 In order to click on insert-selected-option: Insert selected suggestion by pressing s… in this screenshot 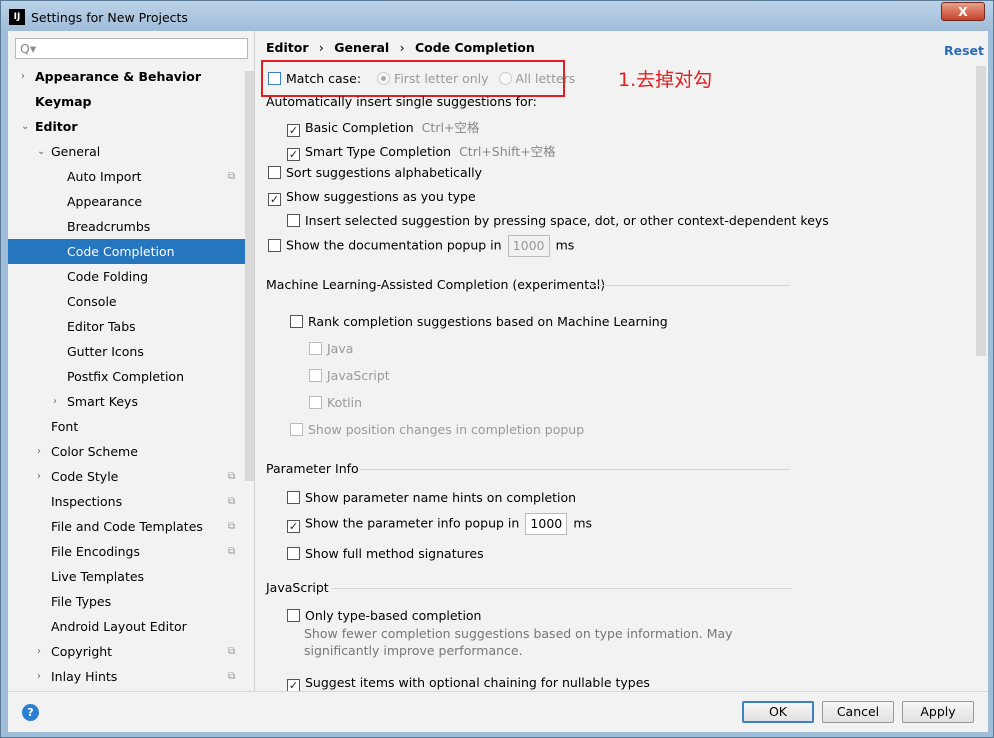, I will do `click(558, 220)`.